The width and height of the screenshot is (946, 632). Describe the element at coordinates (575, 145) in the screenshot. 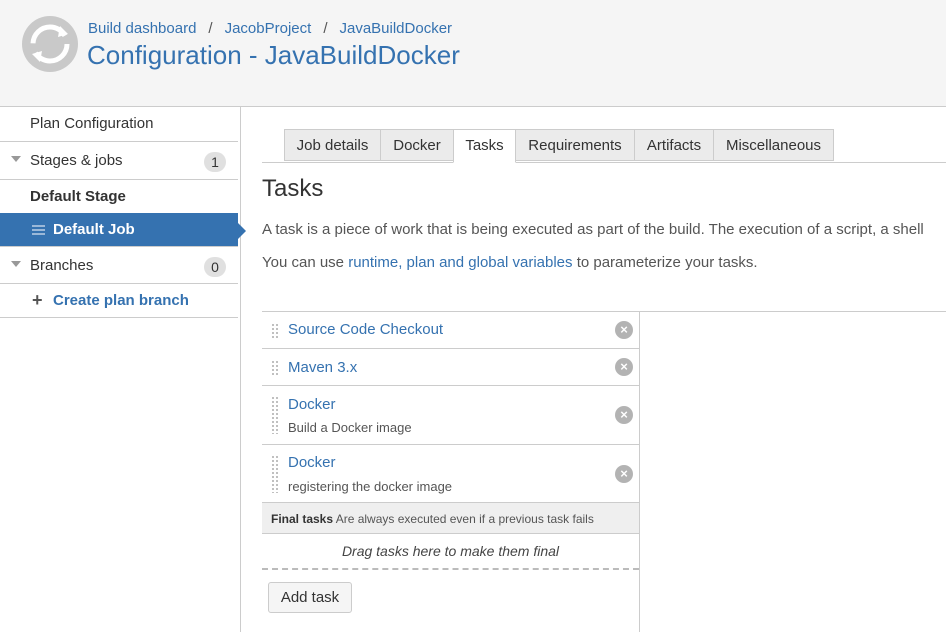

I see `tab-requirements: Requirements` at that location.